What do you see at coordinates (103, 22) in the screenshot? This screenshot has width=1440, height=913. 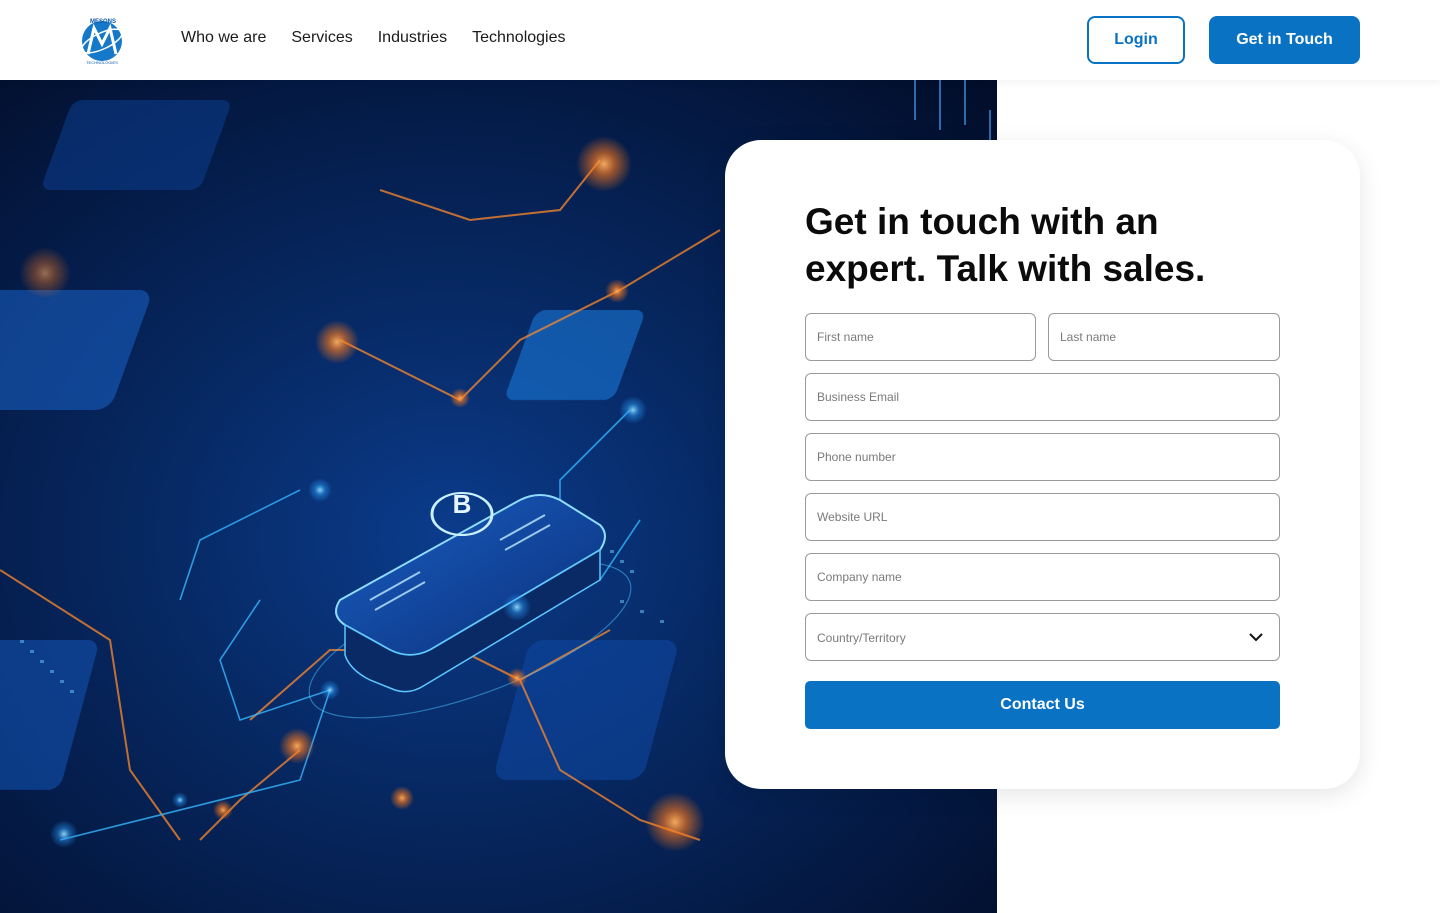 I see `svg-text: MESONS` at bounding box center [103, 22].